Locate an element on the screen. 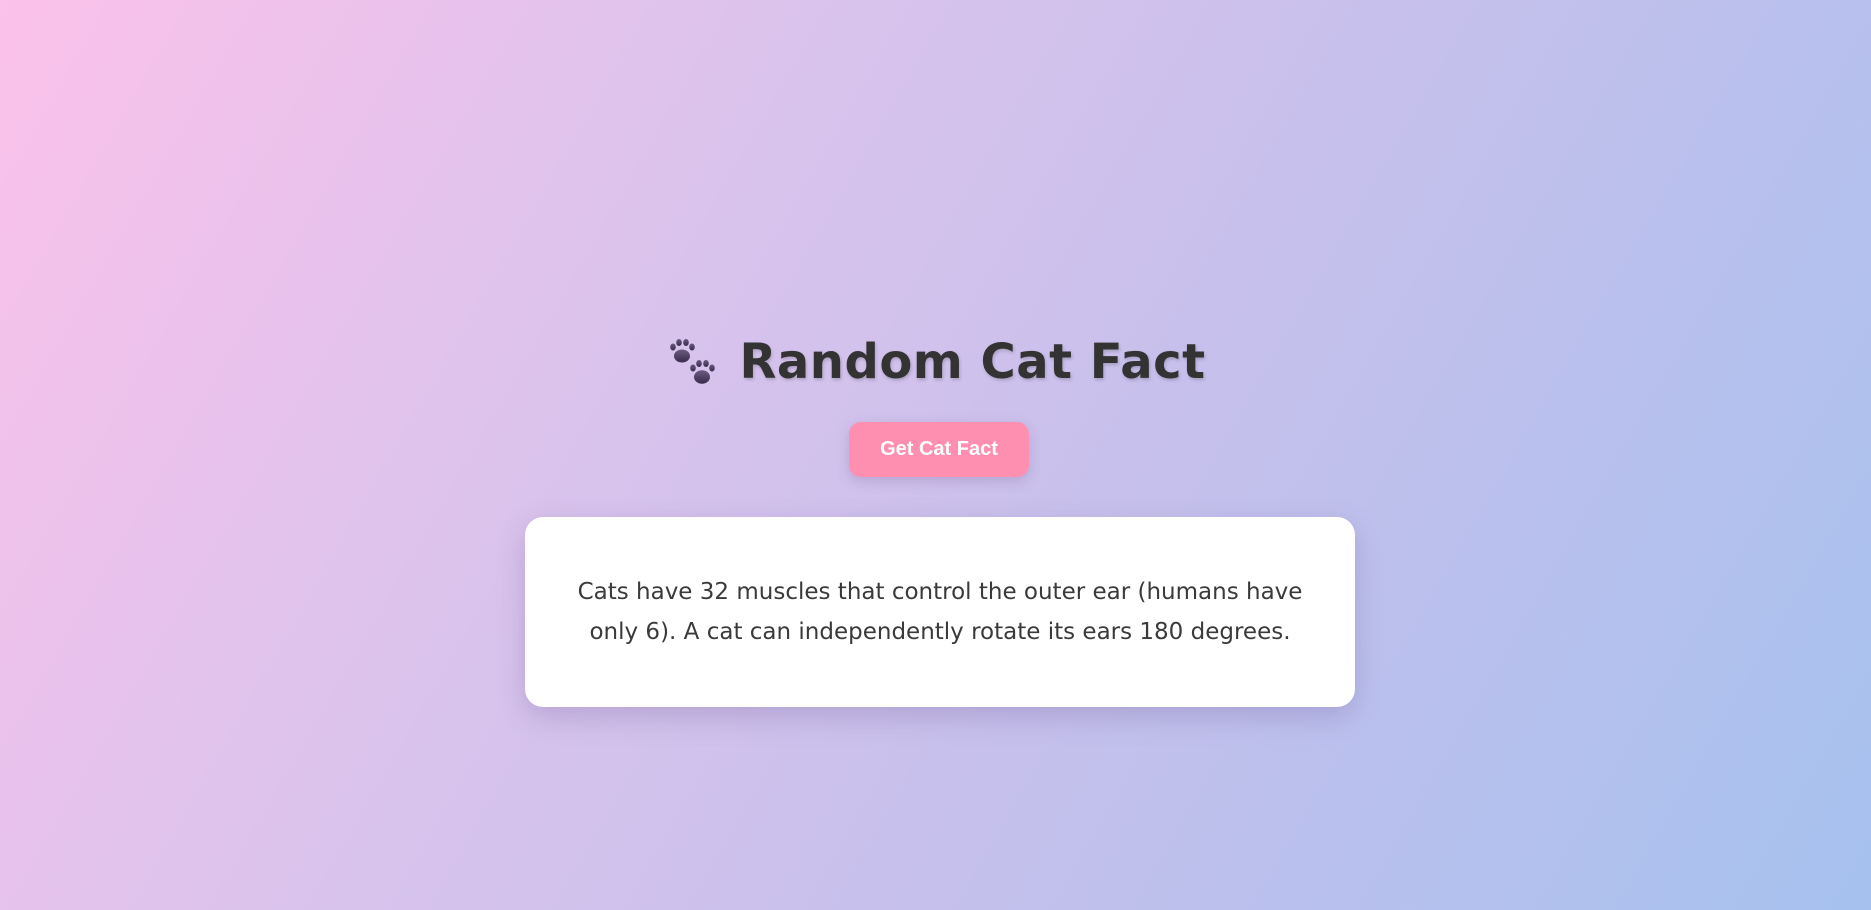 This screenshot has width=1871, height=910. paw-prints-icon is located at coordinates (691, 362).